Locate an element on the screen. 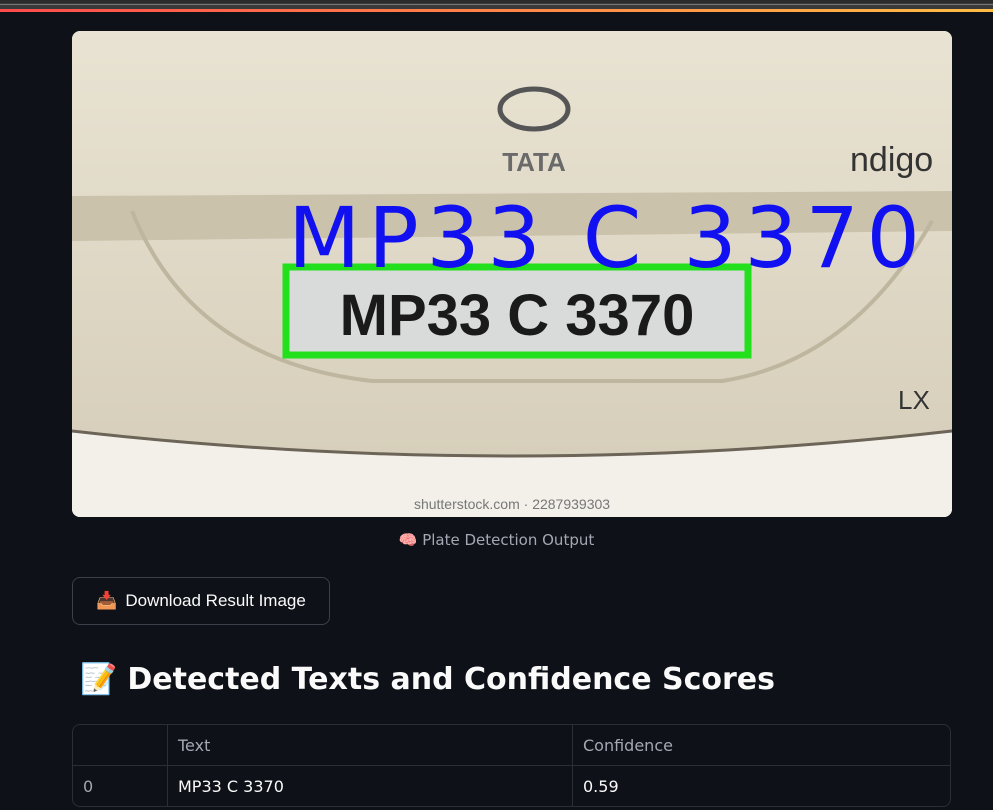 This screenshot has height=810, width=993. index-header is located at coordinates (120, 745).